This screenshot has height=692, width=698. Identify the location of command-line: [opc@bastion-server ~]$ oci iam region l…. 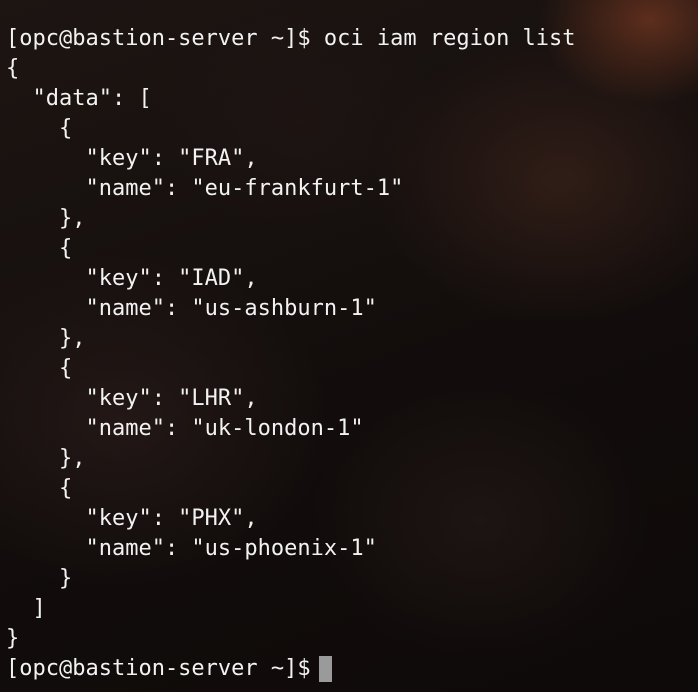
(291, 38).